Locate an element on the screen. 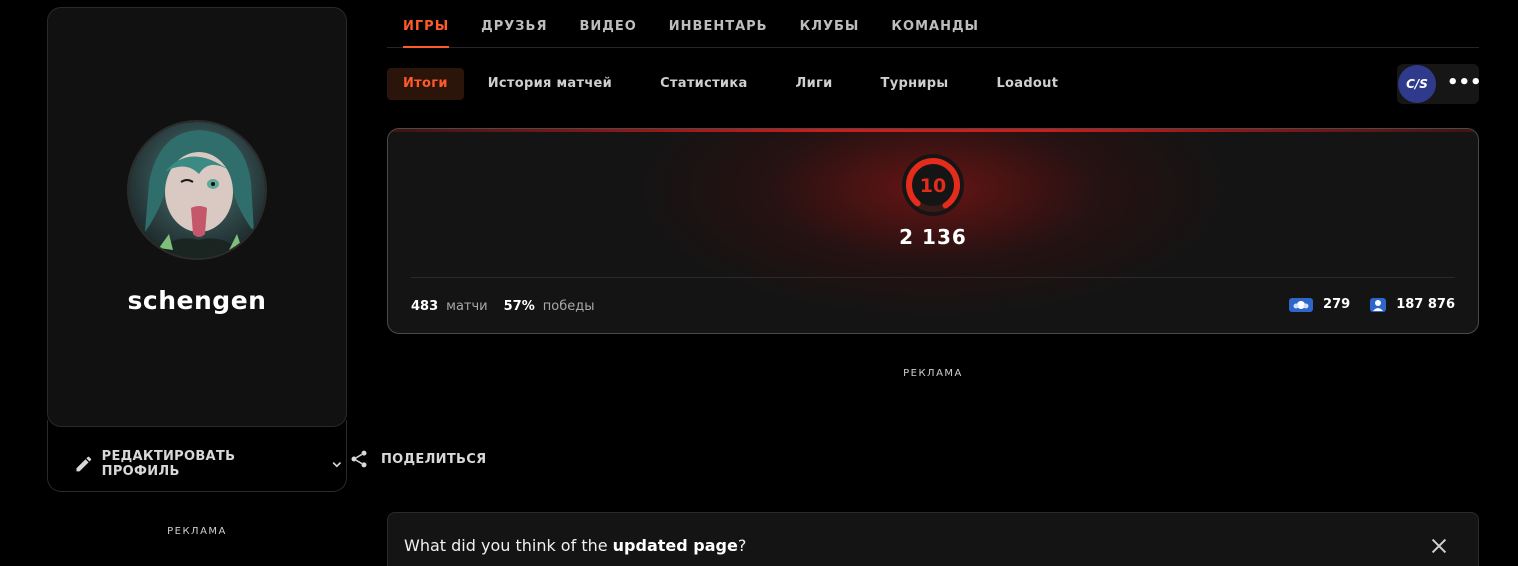 The image size is (1518, 566). ad-label-center: РЕКЛАМА is located at coordinates (933, 373).